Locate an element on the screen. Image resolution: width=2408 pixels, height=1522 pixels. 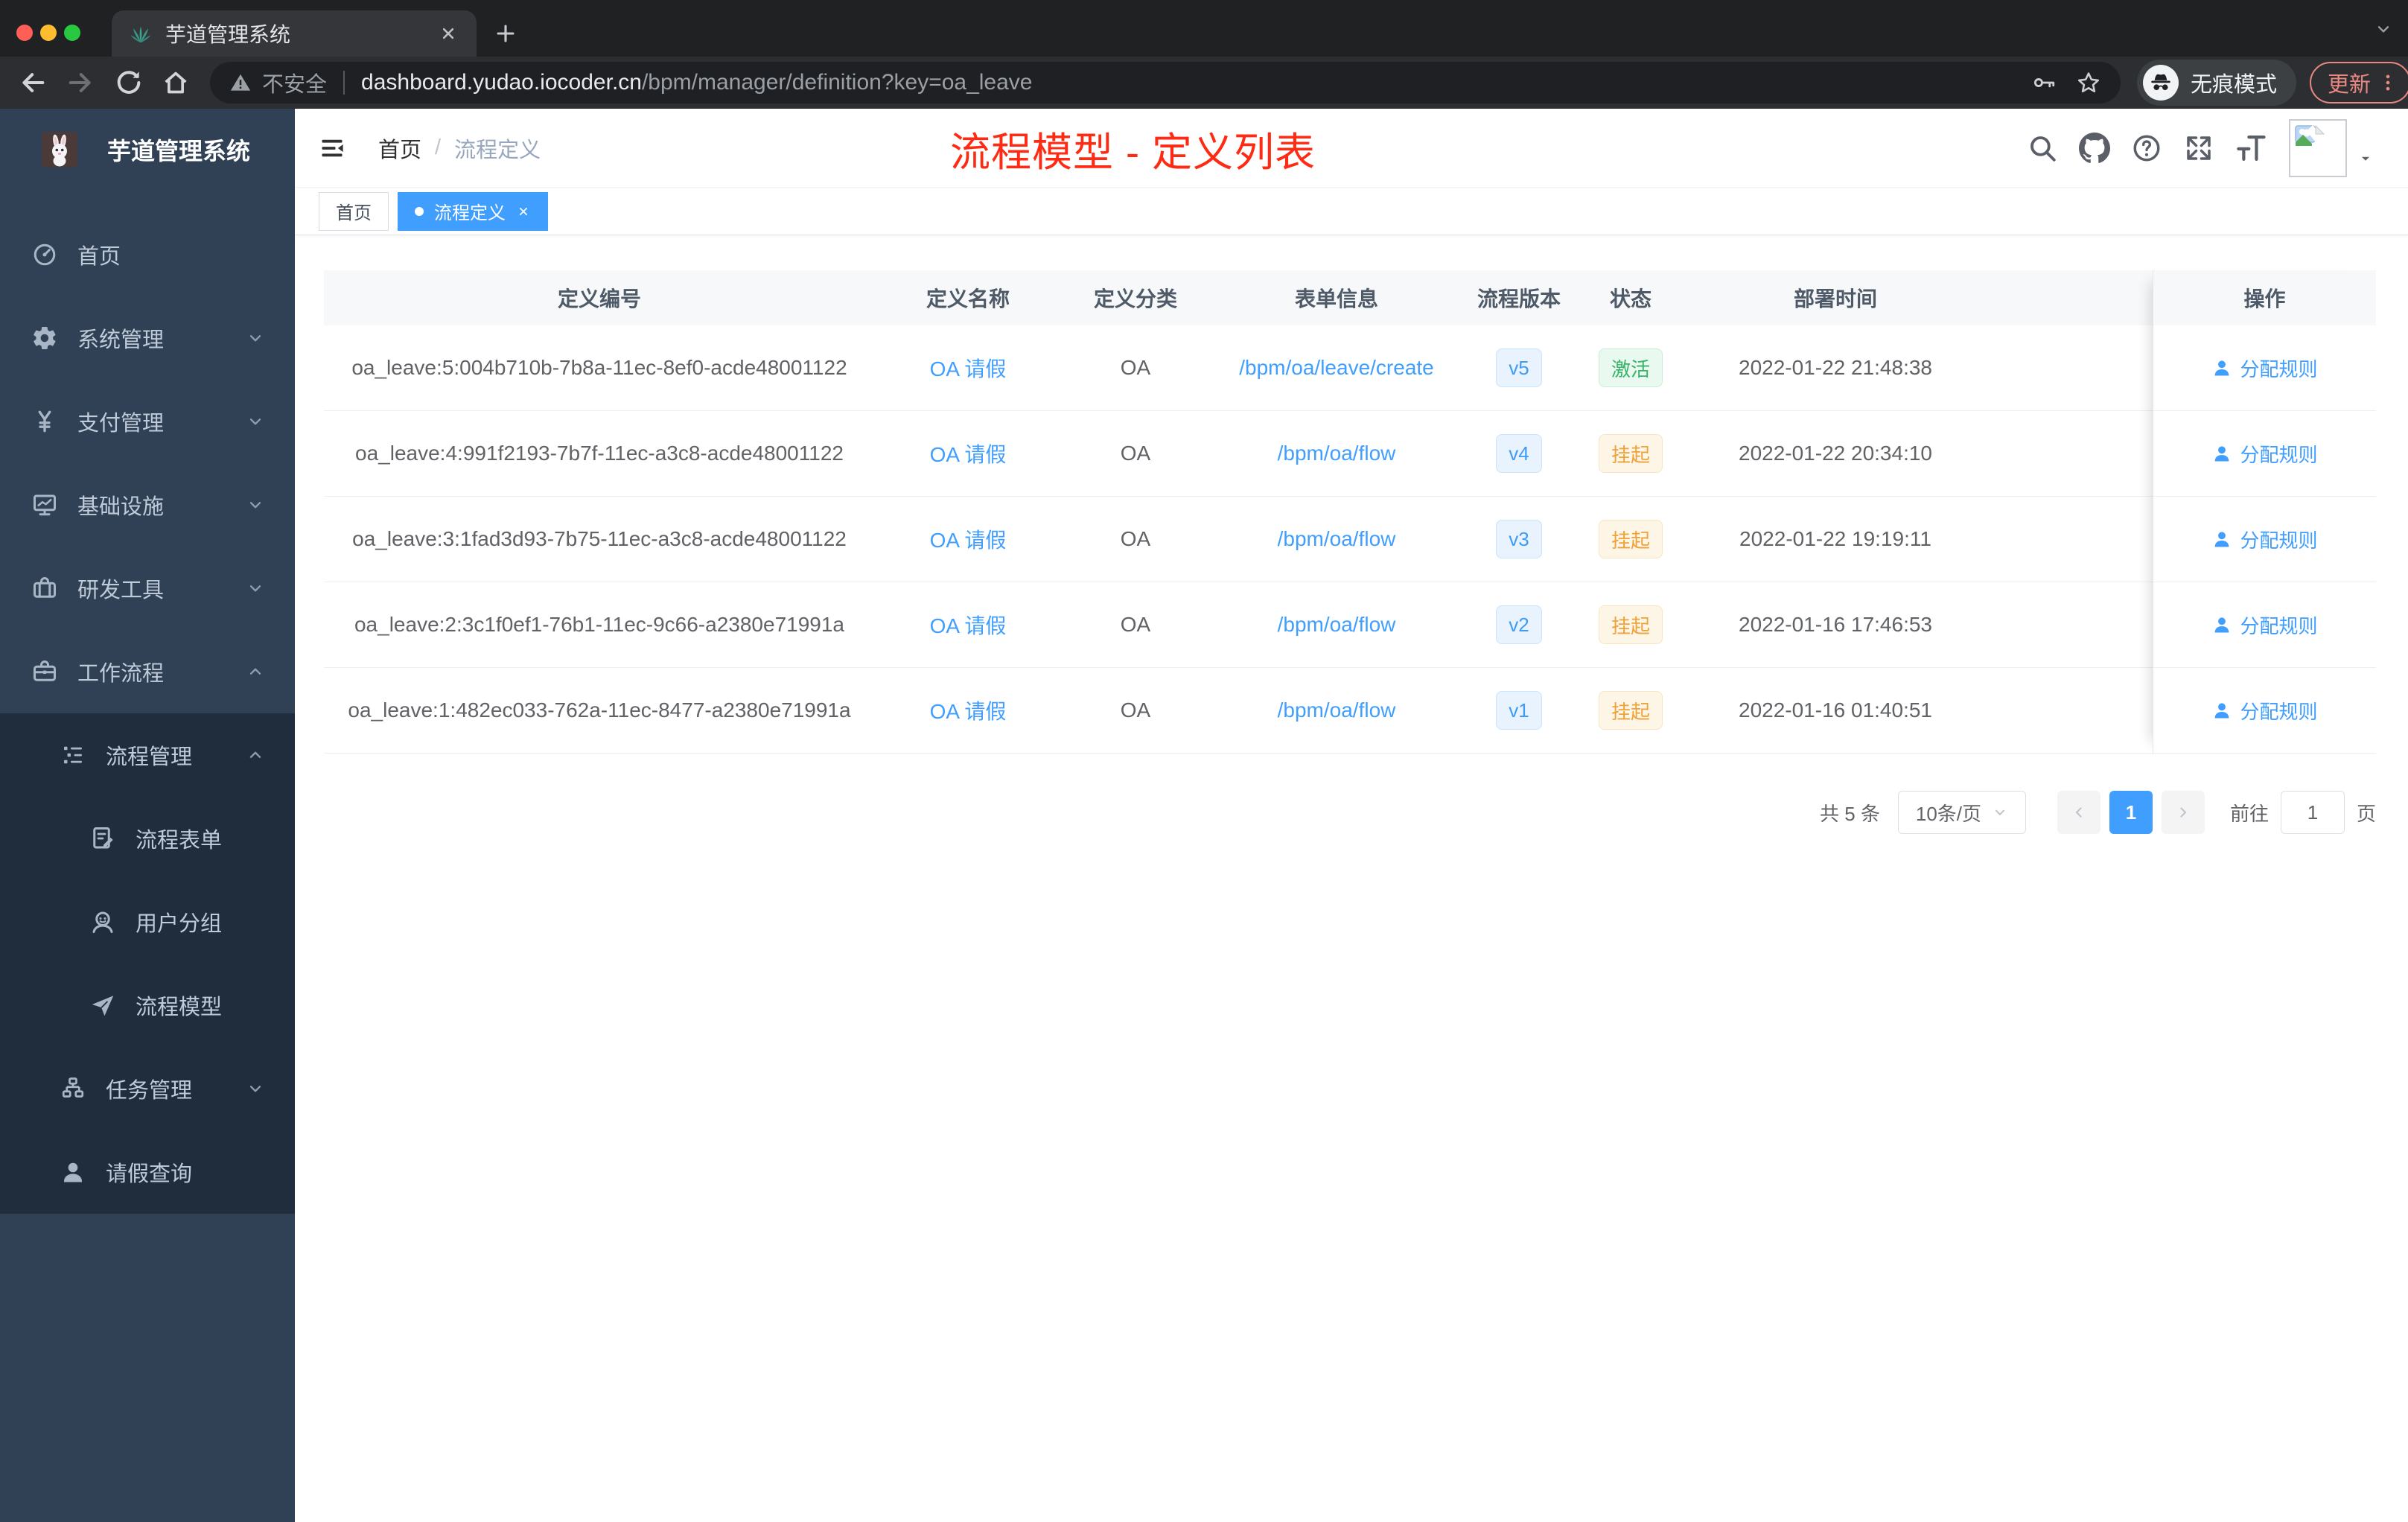
sidebar-item-process-form: 流程表单 is located at coordinates (147, 839).